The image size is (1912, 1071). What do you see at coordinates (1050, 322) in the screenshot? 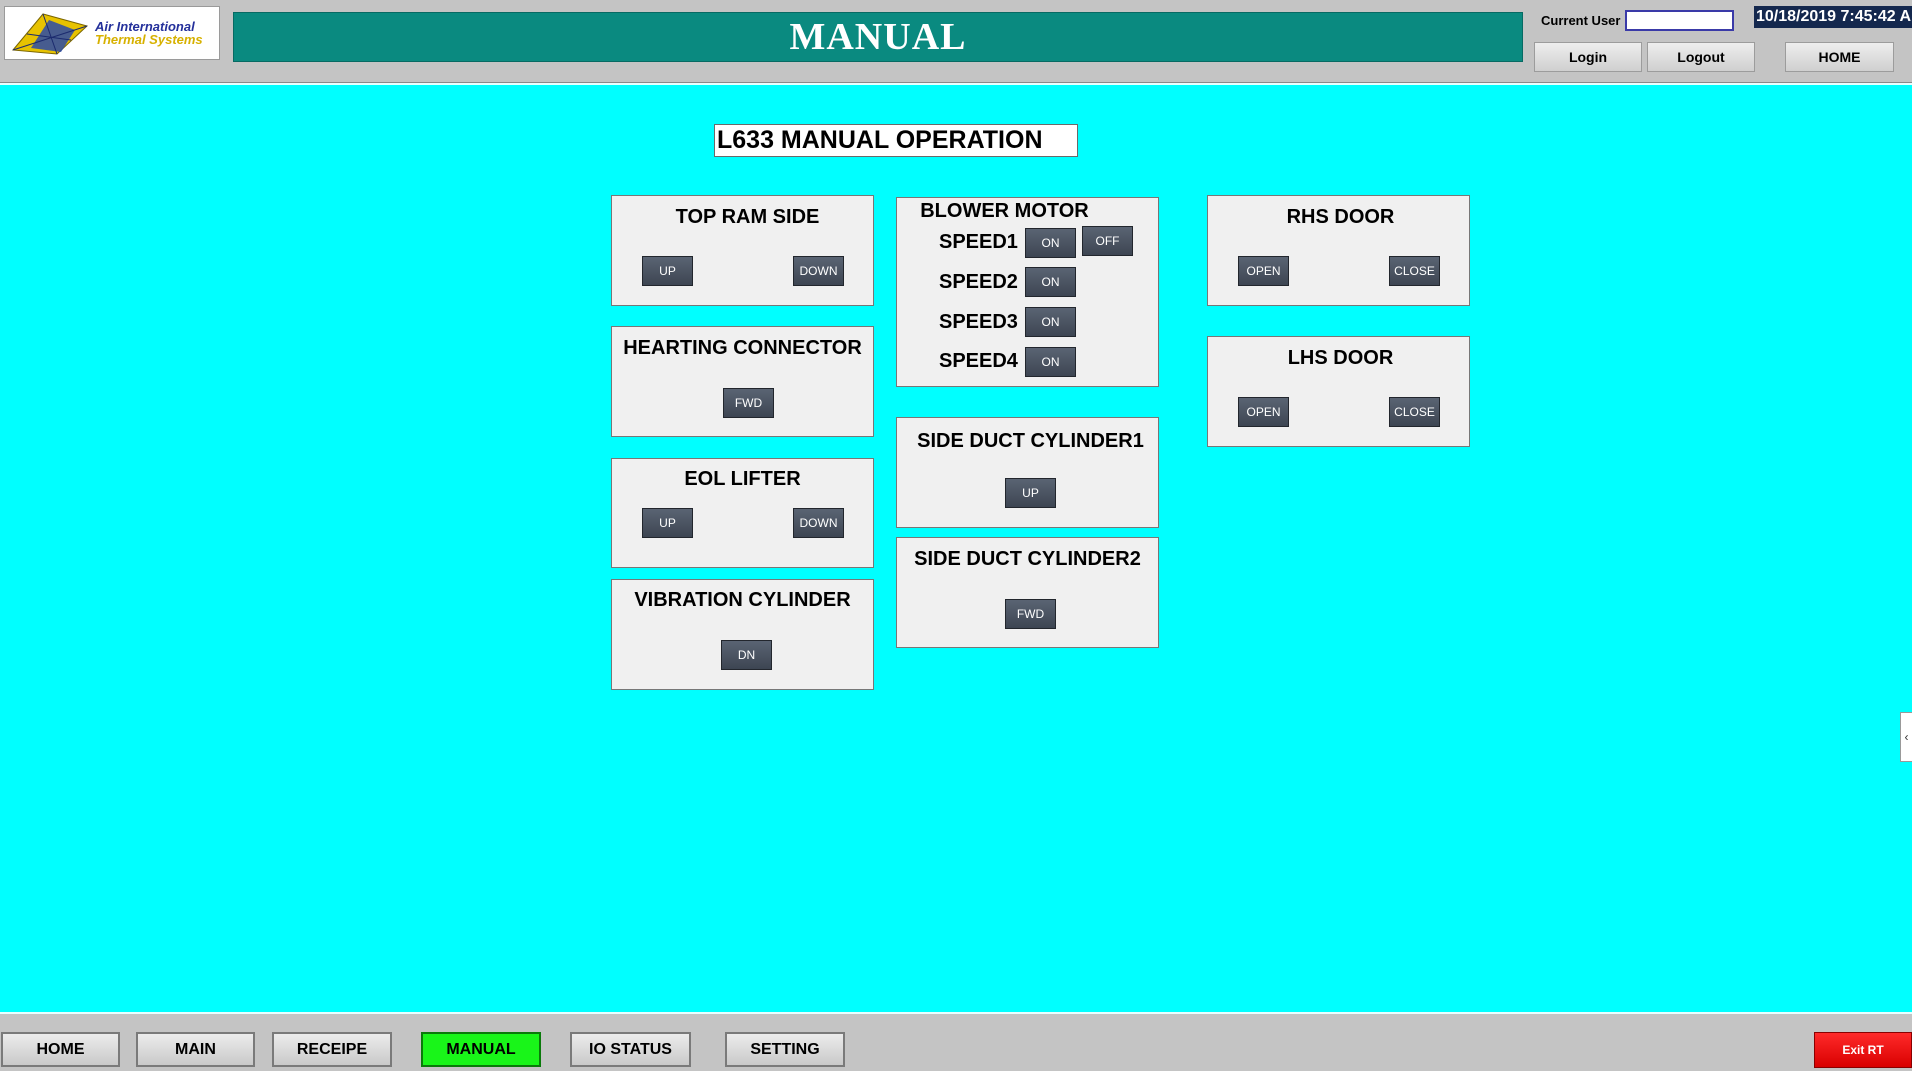
I see `speed3-on-button: ON` at bounding box center [1050, 322].